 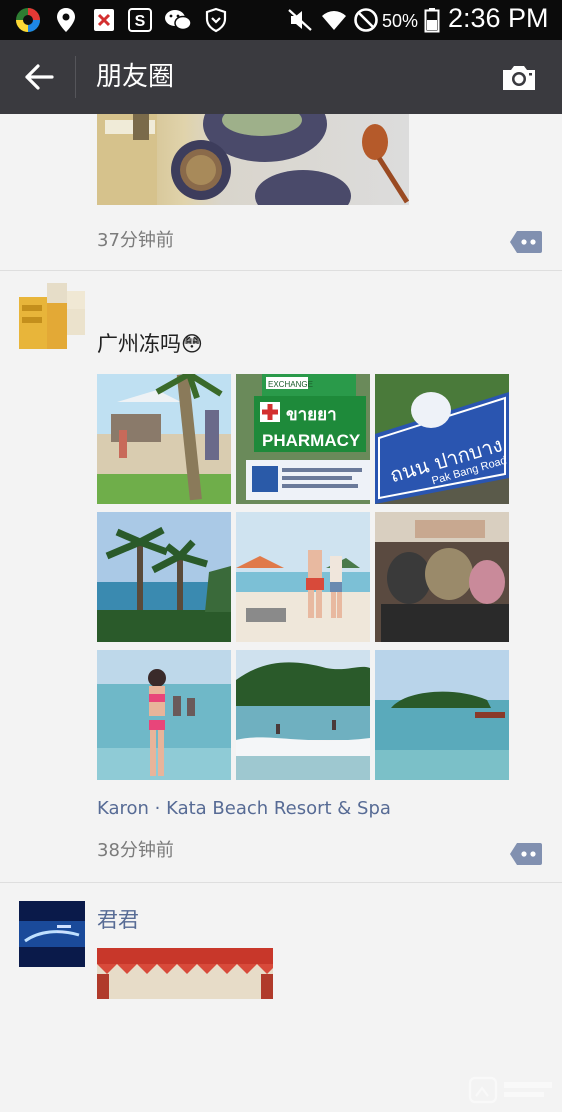 What do you see at coordinates (66, 20) in the screenshot?
I see `location-icon` at bounding box center [66, 20].